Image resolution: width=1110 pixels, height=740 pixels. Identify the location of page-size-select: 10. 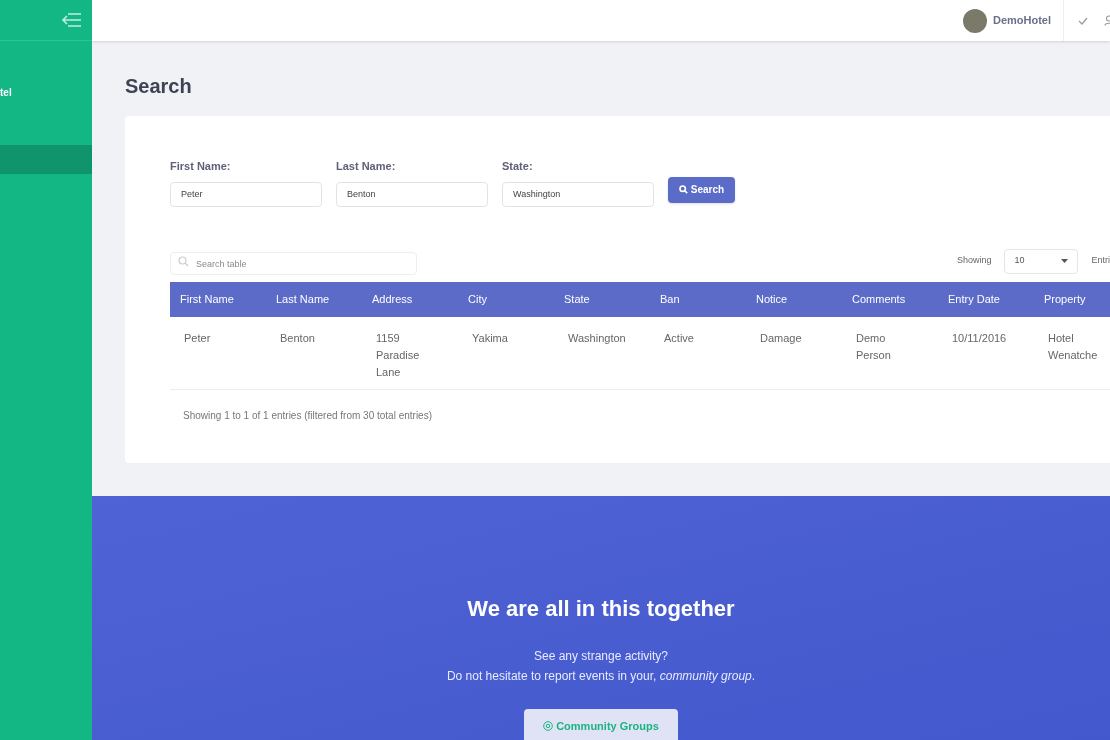
(1041, 261).